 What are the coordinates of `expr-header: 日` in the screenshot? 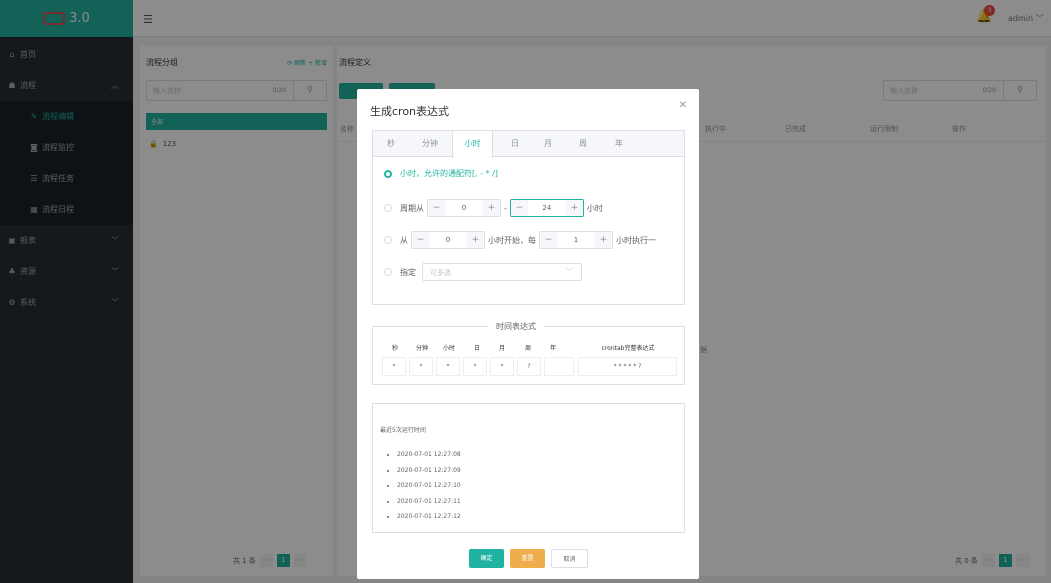 It's located at (476, 348).